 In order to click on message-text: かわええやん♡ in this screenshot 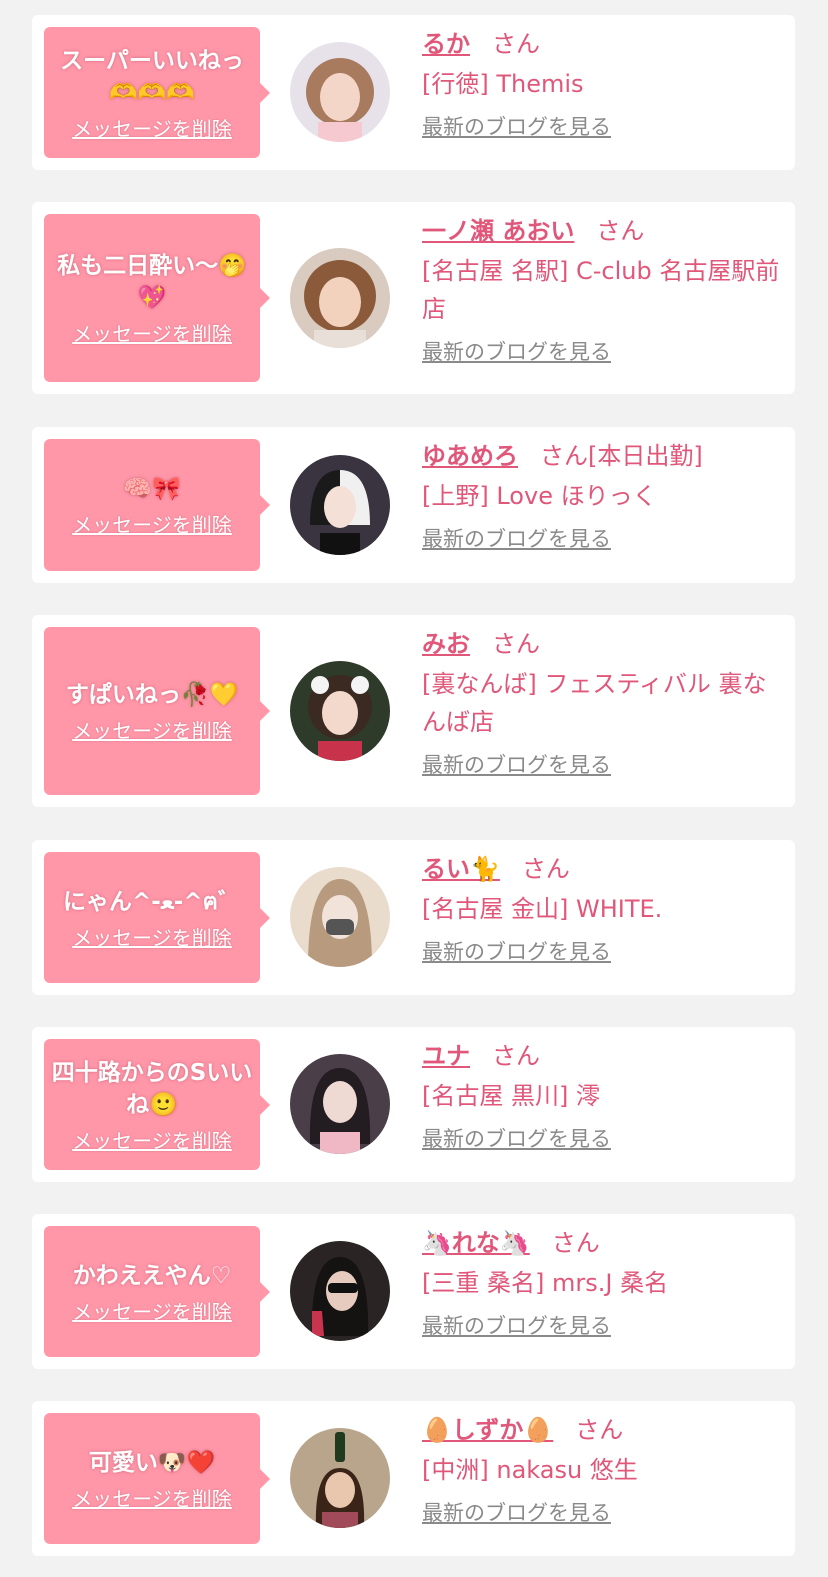, I will do `click(152, 1275)`.